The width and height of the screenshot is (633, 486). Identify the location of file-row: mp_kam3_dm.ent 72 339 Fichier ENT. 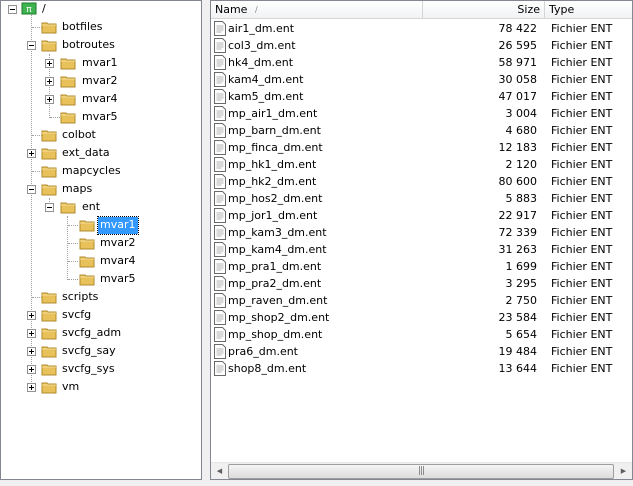
(421, 232).